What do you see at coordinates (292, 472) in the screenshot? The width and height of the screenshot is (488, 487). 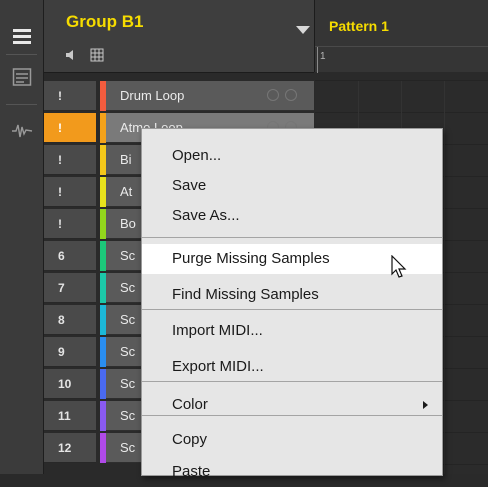 I see `menu-item-paste: Paste` at bounding box center [292, 472].